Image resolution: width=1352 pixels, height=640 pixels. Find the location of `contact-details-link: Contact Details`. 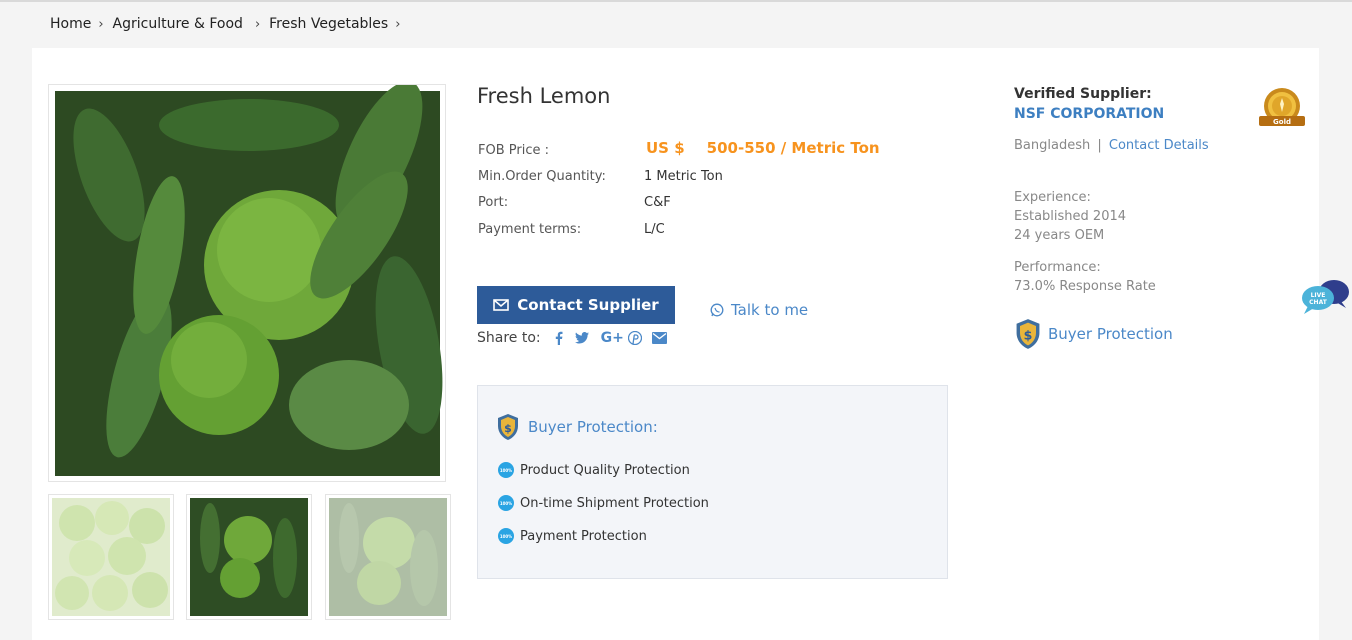

contact-details-link: Contact Details is located at coordinates (1159, 145).